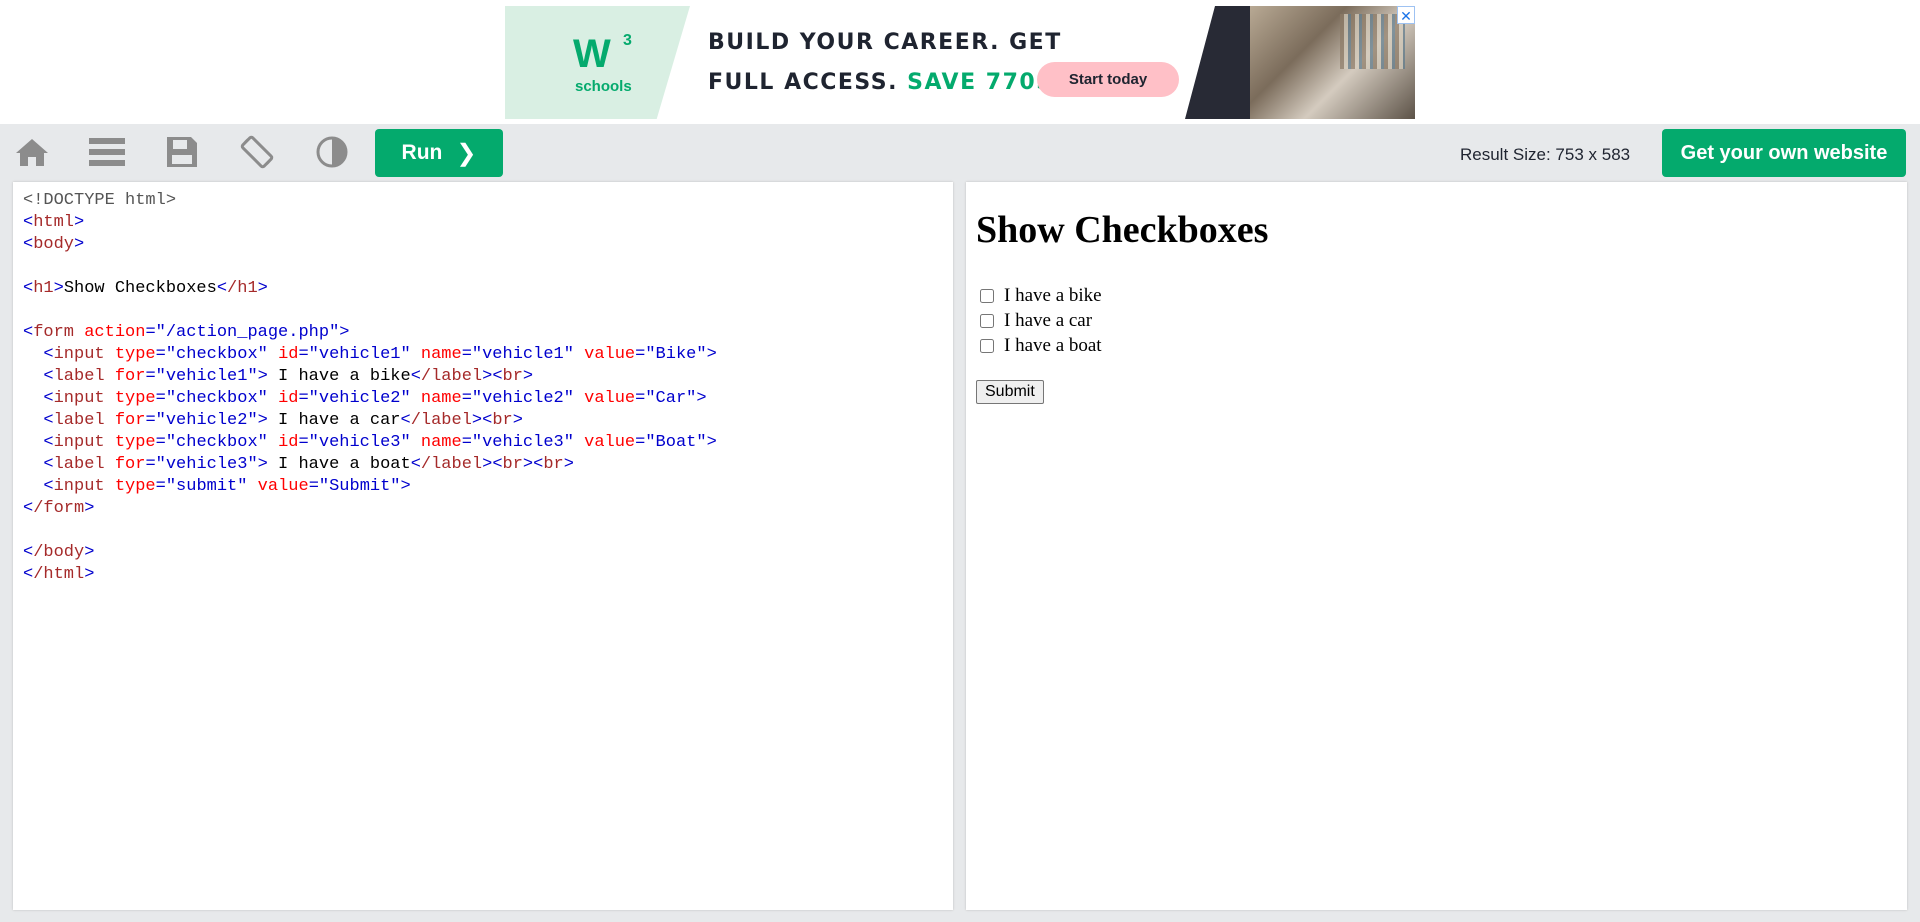 The width and height of the screenshot is (1920, 922). What do you see at coordinates (627, 40) in the screenshot?
I see `ad-logo-superscript: 3` at bounding box center [627, 40].